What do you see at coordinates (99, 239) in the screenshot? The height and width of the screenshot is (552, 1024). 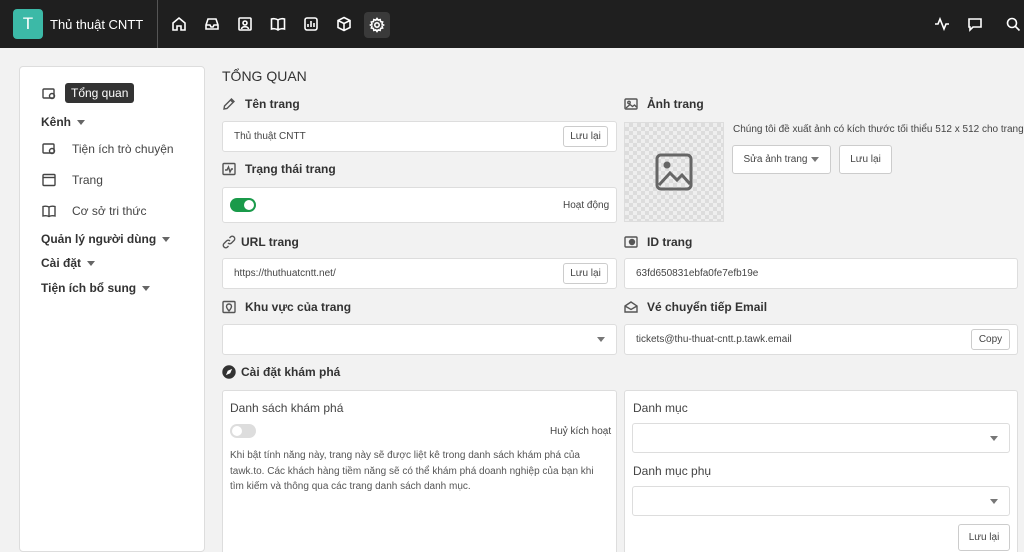 I see `section-label: Quản lý người dùng` at bounding box center [99, 239].